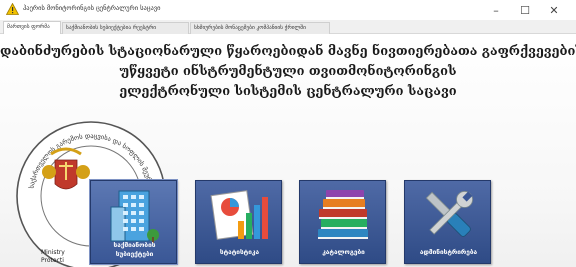  Describe the element at coordinates (32, 27) in the screenshot. I see `tab-management-form: მართვის ფორმა` at that location.